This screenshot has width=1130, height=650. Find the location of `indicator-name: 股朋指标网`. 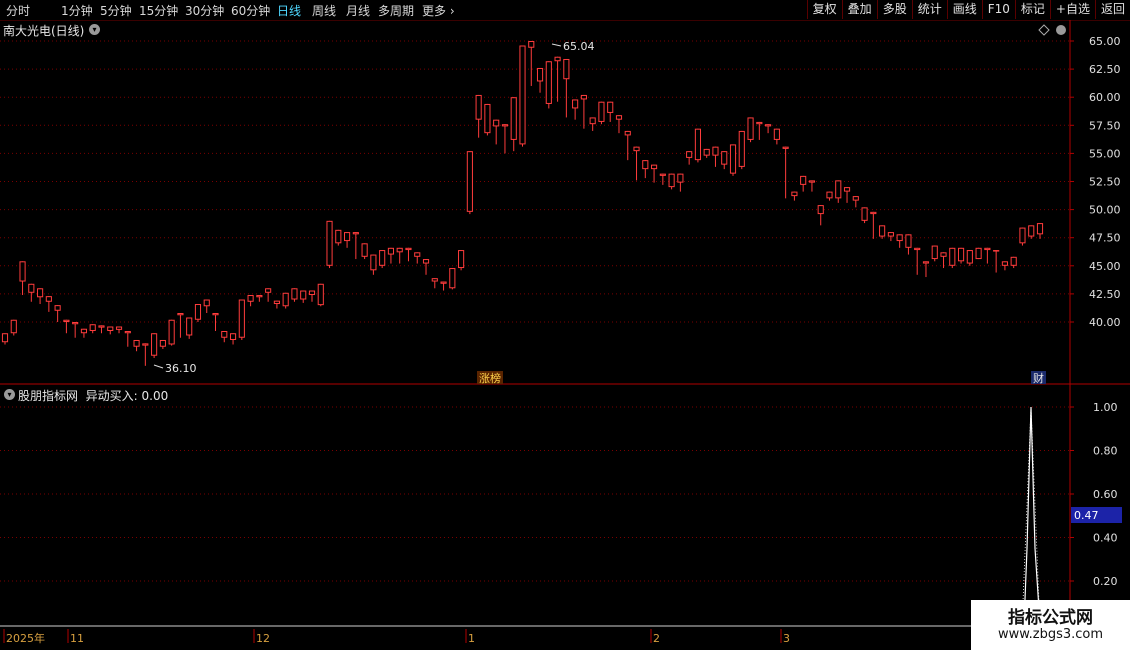

indicator-name: 股朋指标网 is located at coordinates (48, 396).